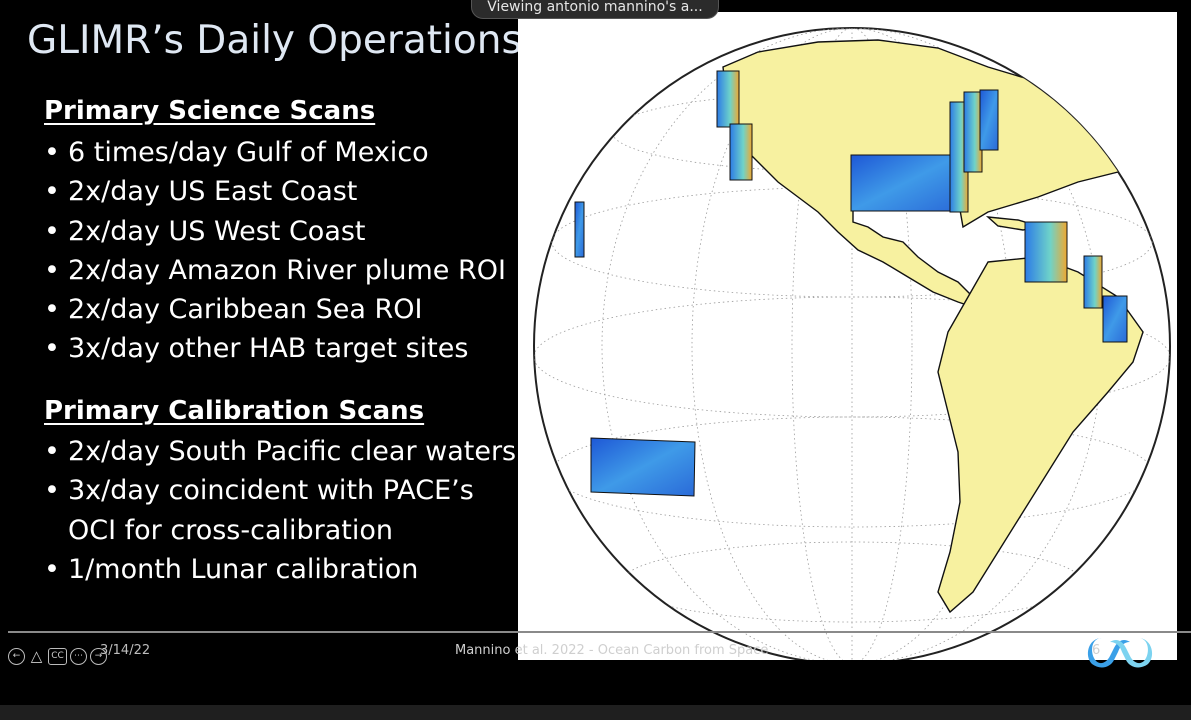 This screenshot has width=1191, height=720. I want to click on list-item: 3x/day coincident with PACE’s, so click(280, 491).